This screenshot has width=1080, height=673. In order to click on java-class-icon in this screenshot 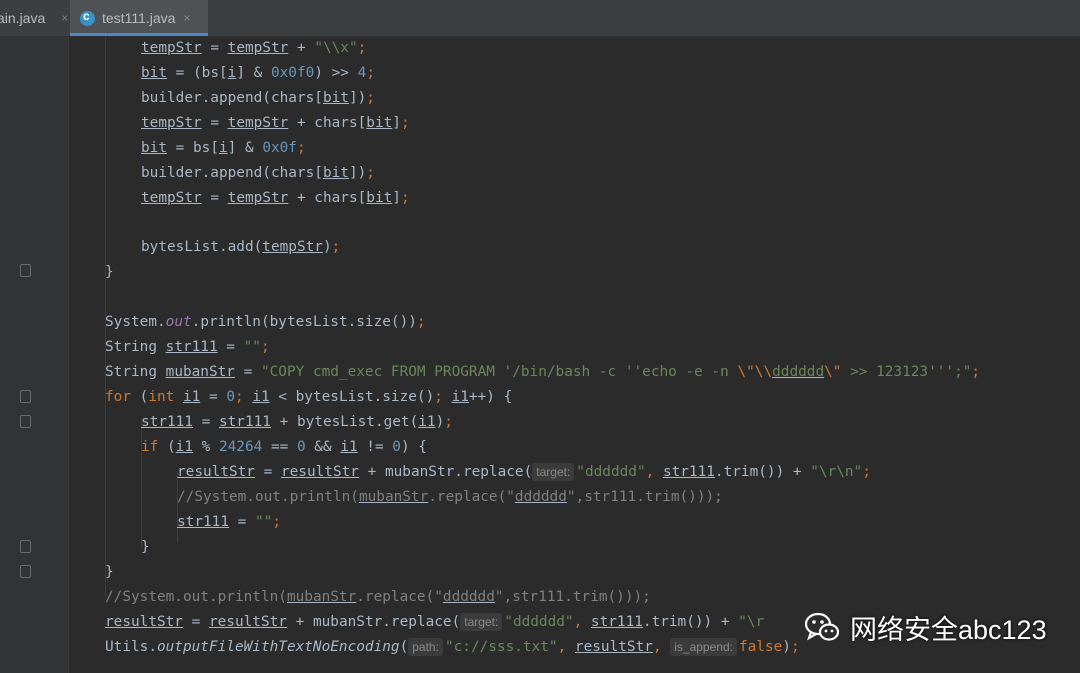, I will do `click(87, 17)`.